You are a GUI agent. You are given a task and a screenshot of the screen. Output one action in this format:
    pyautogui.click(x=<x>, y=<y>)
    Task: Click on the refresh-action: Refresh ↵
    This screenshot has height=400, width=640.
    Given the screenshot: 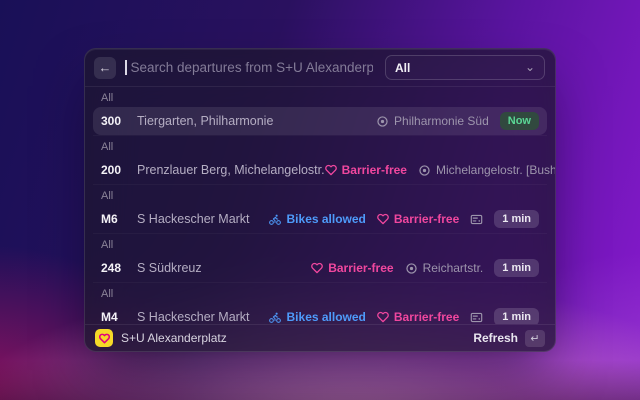 What is the action you would take?
    pyautogui.click(x=509, y=338)
    